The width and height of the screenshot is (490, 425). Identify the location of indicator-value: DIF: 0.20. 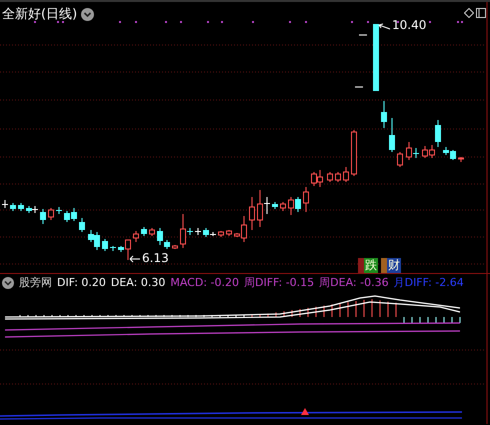
(81, 282).